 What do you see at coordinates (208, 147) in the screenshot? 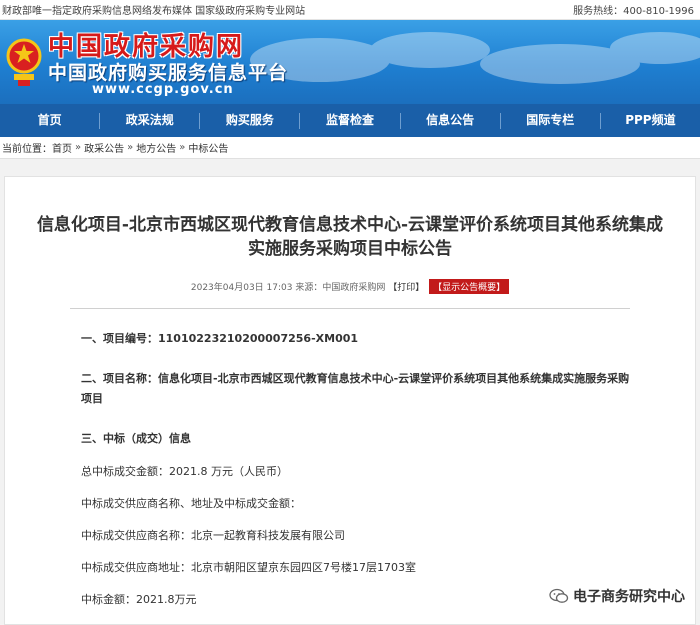
I see `breadcrumb-award-notices: 中标公告` at bounding box center [208, 147].